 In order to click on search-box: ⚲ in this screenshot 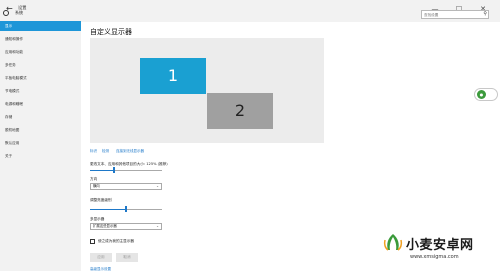, I will do `click(455, 14)`.